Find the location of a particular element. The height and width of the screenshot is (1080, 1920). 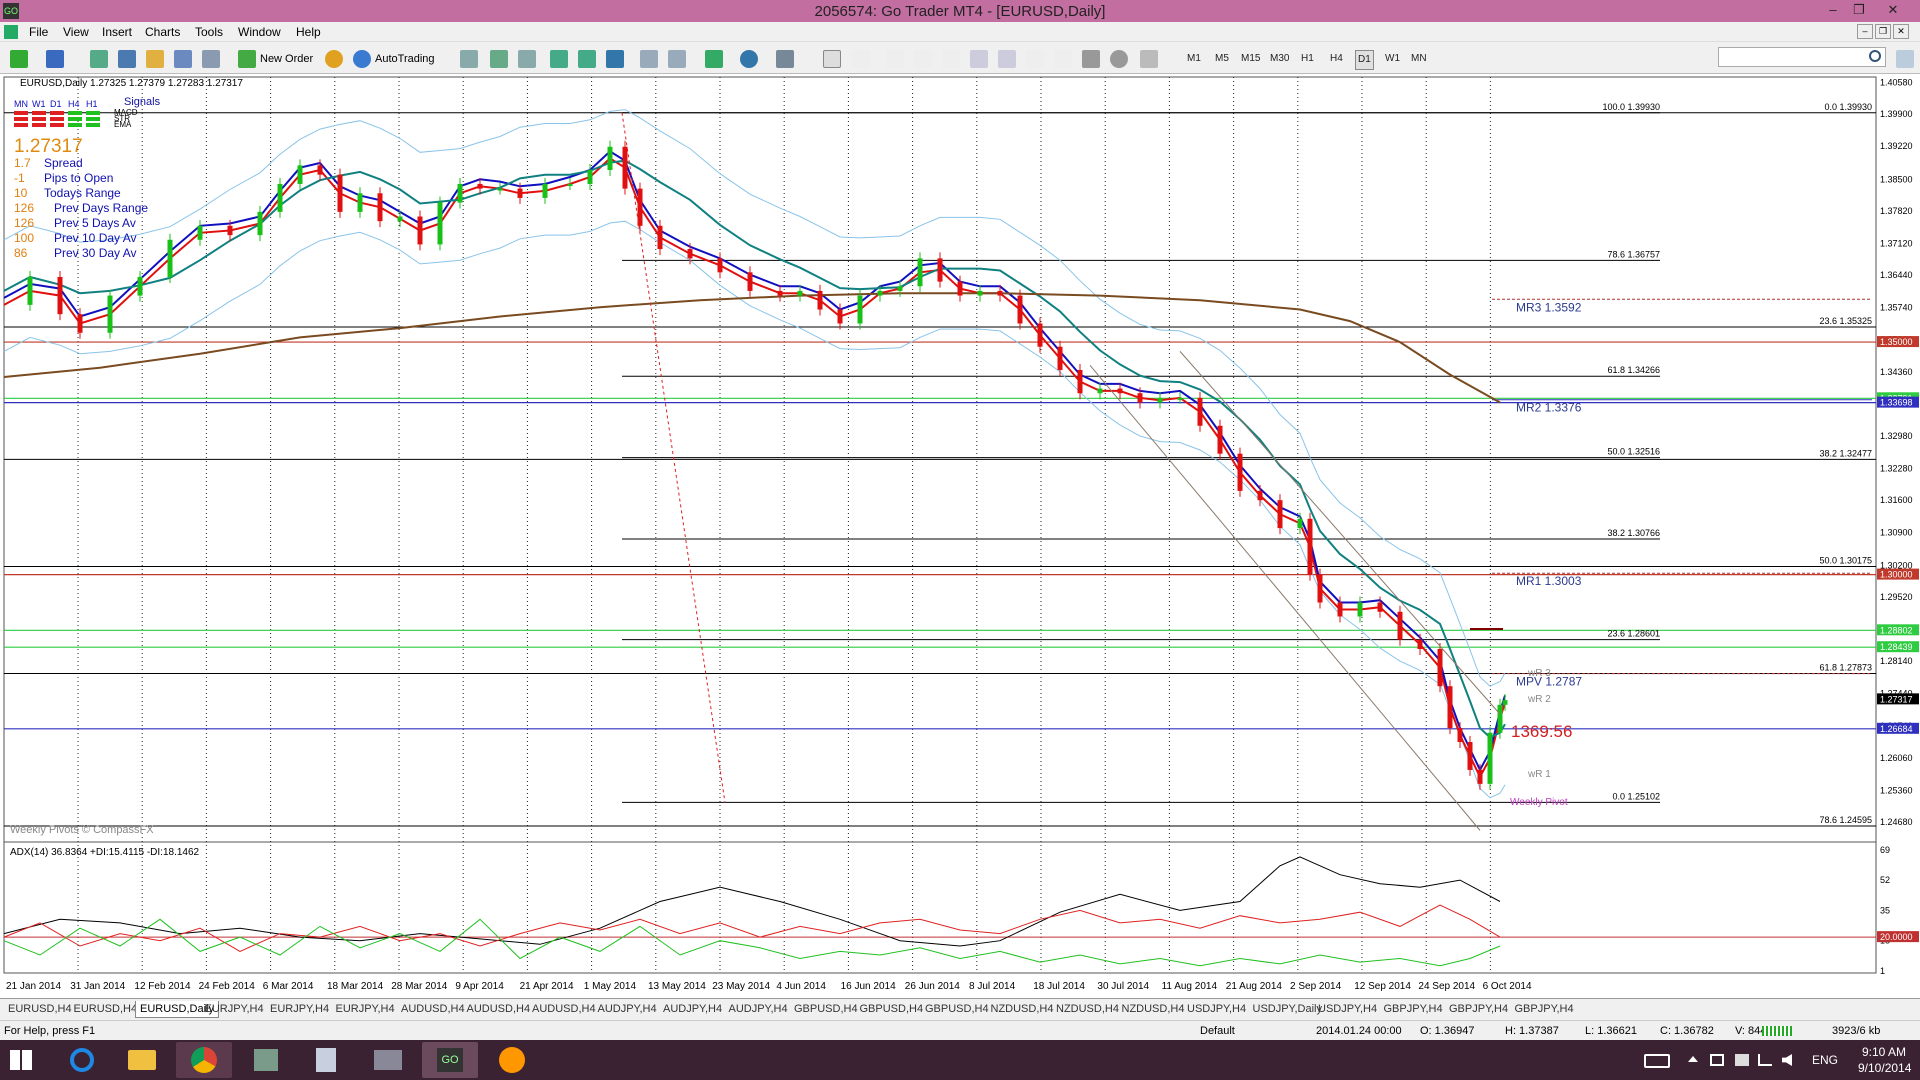

periods-icon is located at coordinates (749, 59).